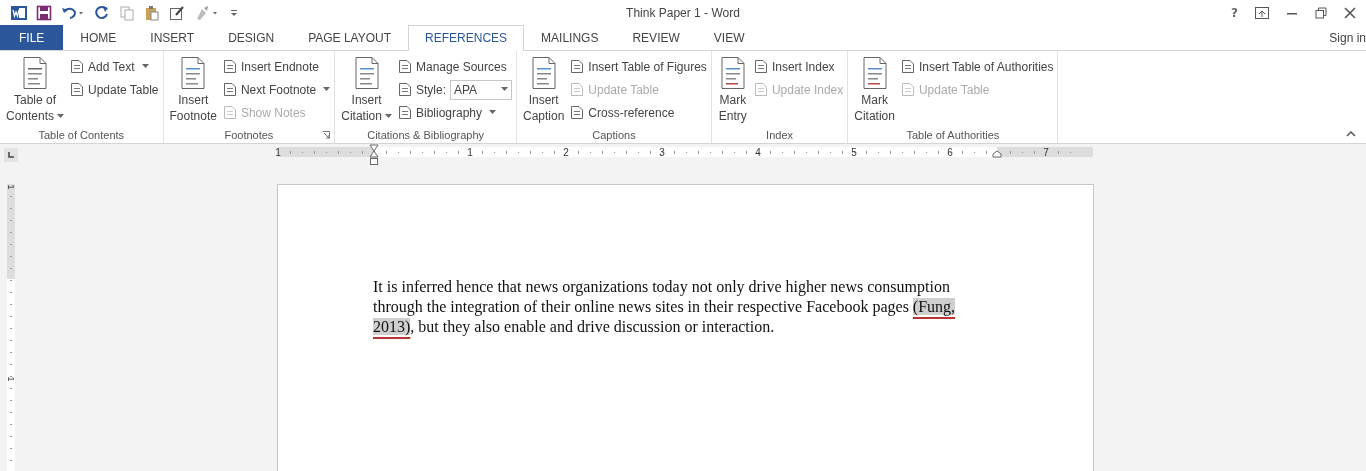 Image resolution: width=1366 pixels, height=471 pixels. Describe the element at coordinates (102, 12) in the screenshot. I see `redo-icon` at that location.